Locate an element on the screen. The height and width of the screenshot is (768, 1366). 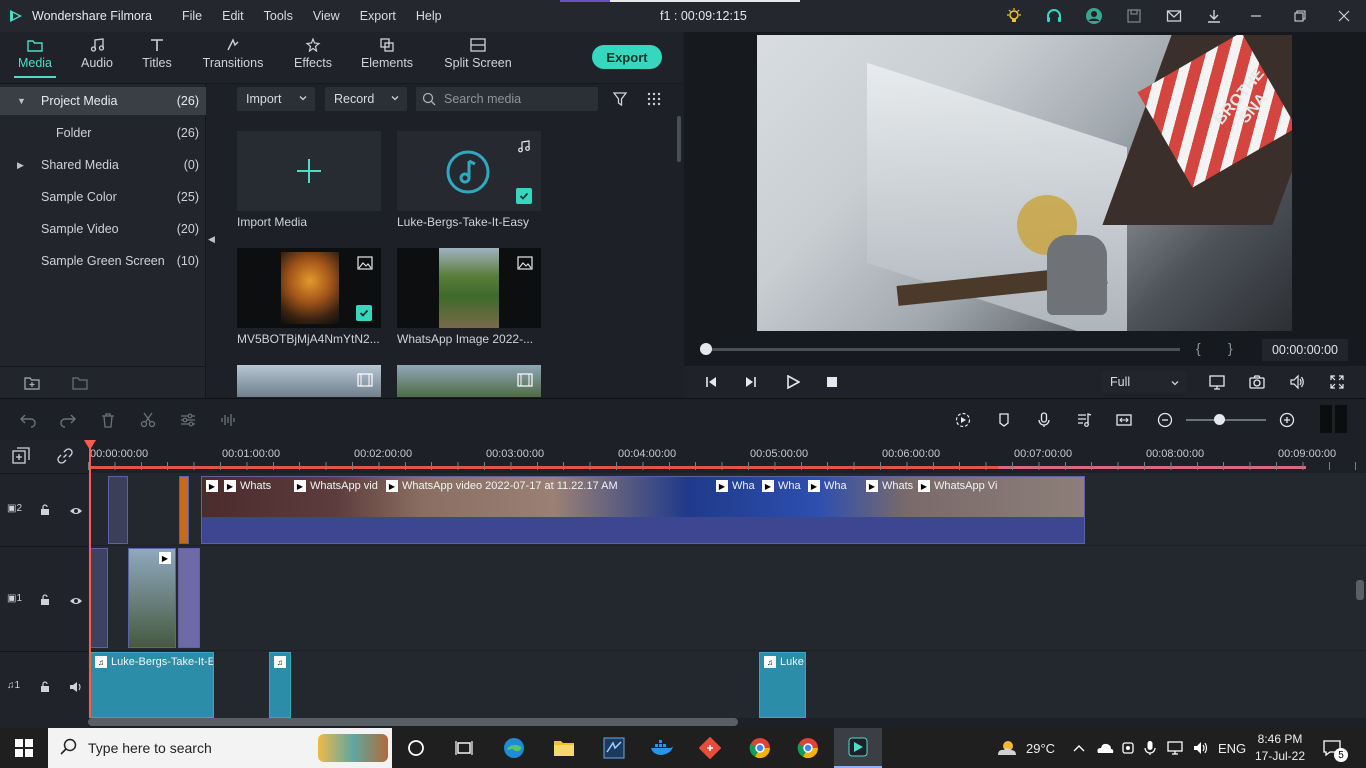
play-frame-icon is located at coordinates (751, 383).